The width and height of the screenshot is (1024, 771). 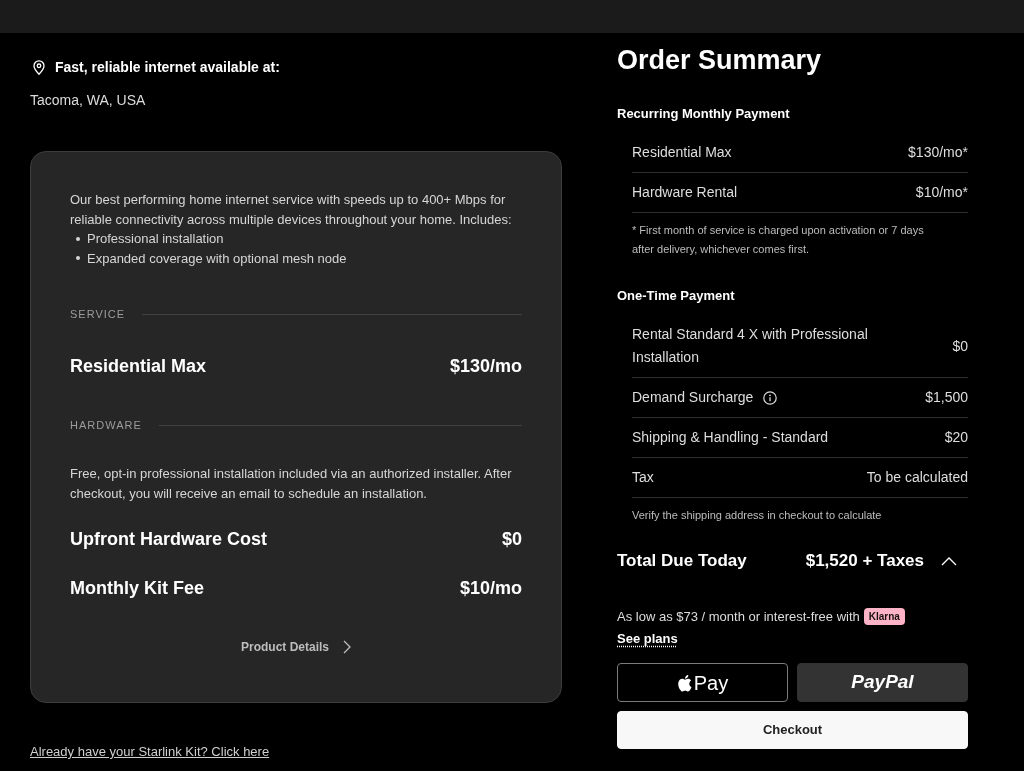 I want to click on summary-amount: $1,500, so click(x=946, y=397).